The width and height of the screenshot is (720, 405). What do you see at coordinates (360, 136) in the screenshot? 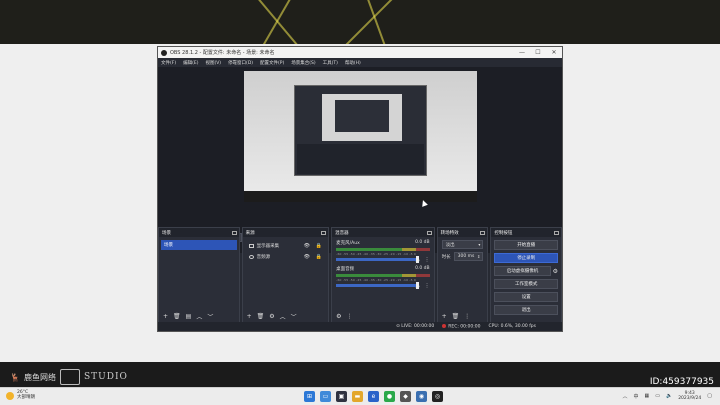
I see `program-preview` at bounding box center [360, 136].